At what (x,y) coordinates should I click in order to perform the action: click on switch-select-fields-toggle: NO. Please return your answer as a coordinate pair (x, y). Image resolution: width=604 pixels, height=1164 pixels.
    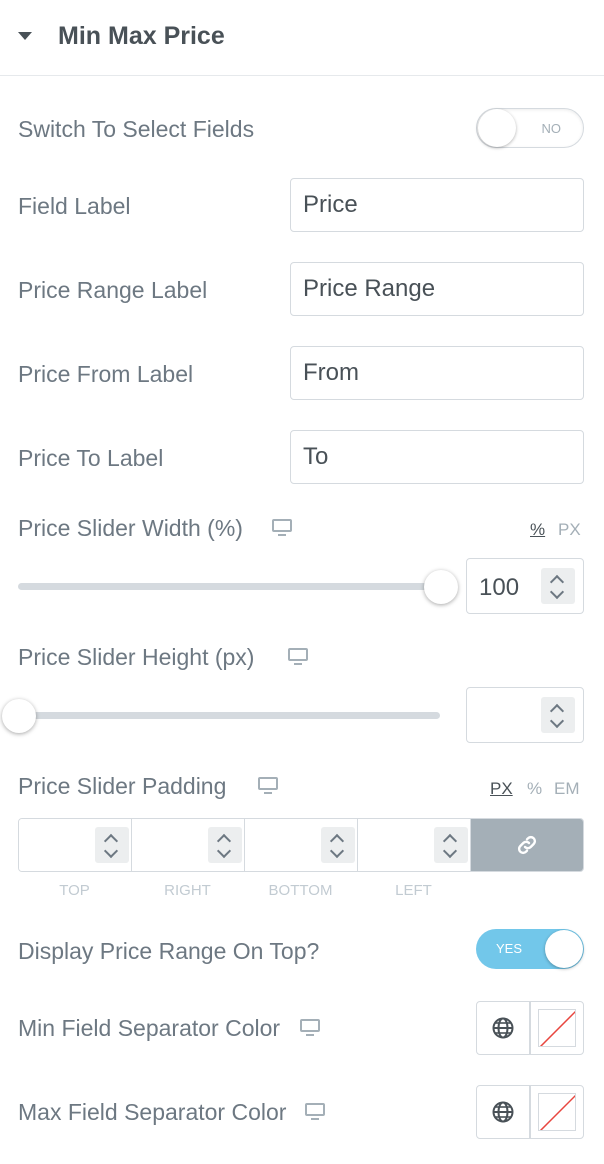
    Looking at the image, I should click on (530, 128).